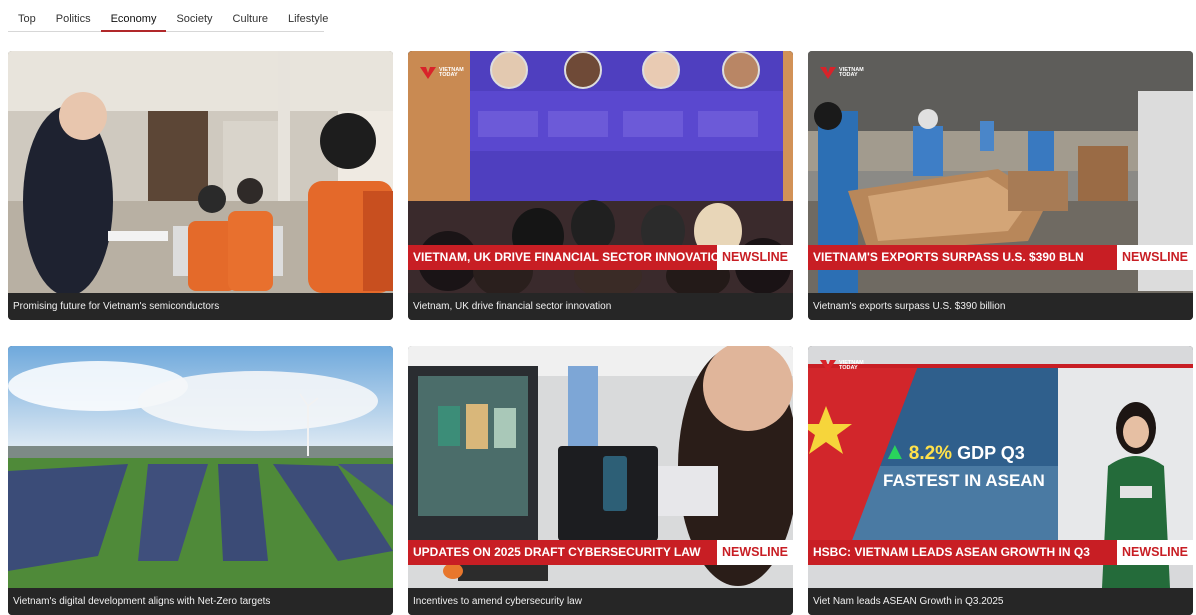  I want to click on gdp-screen-graphic: ▲ 8.2% GDP Q3 FASTEST IN ASEAN, so click(964, 464).